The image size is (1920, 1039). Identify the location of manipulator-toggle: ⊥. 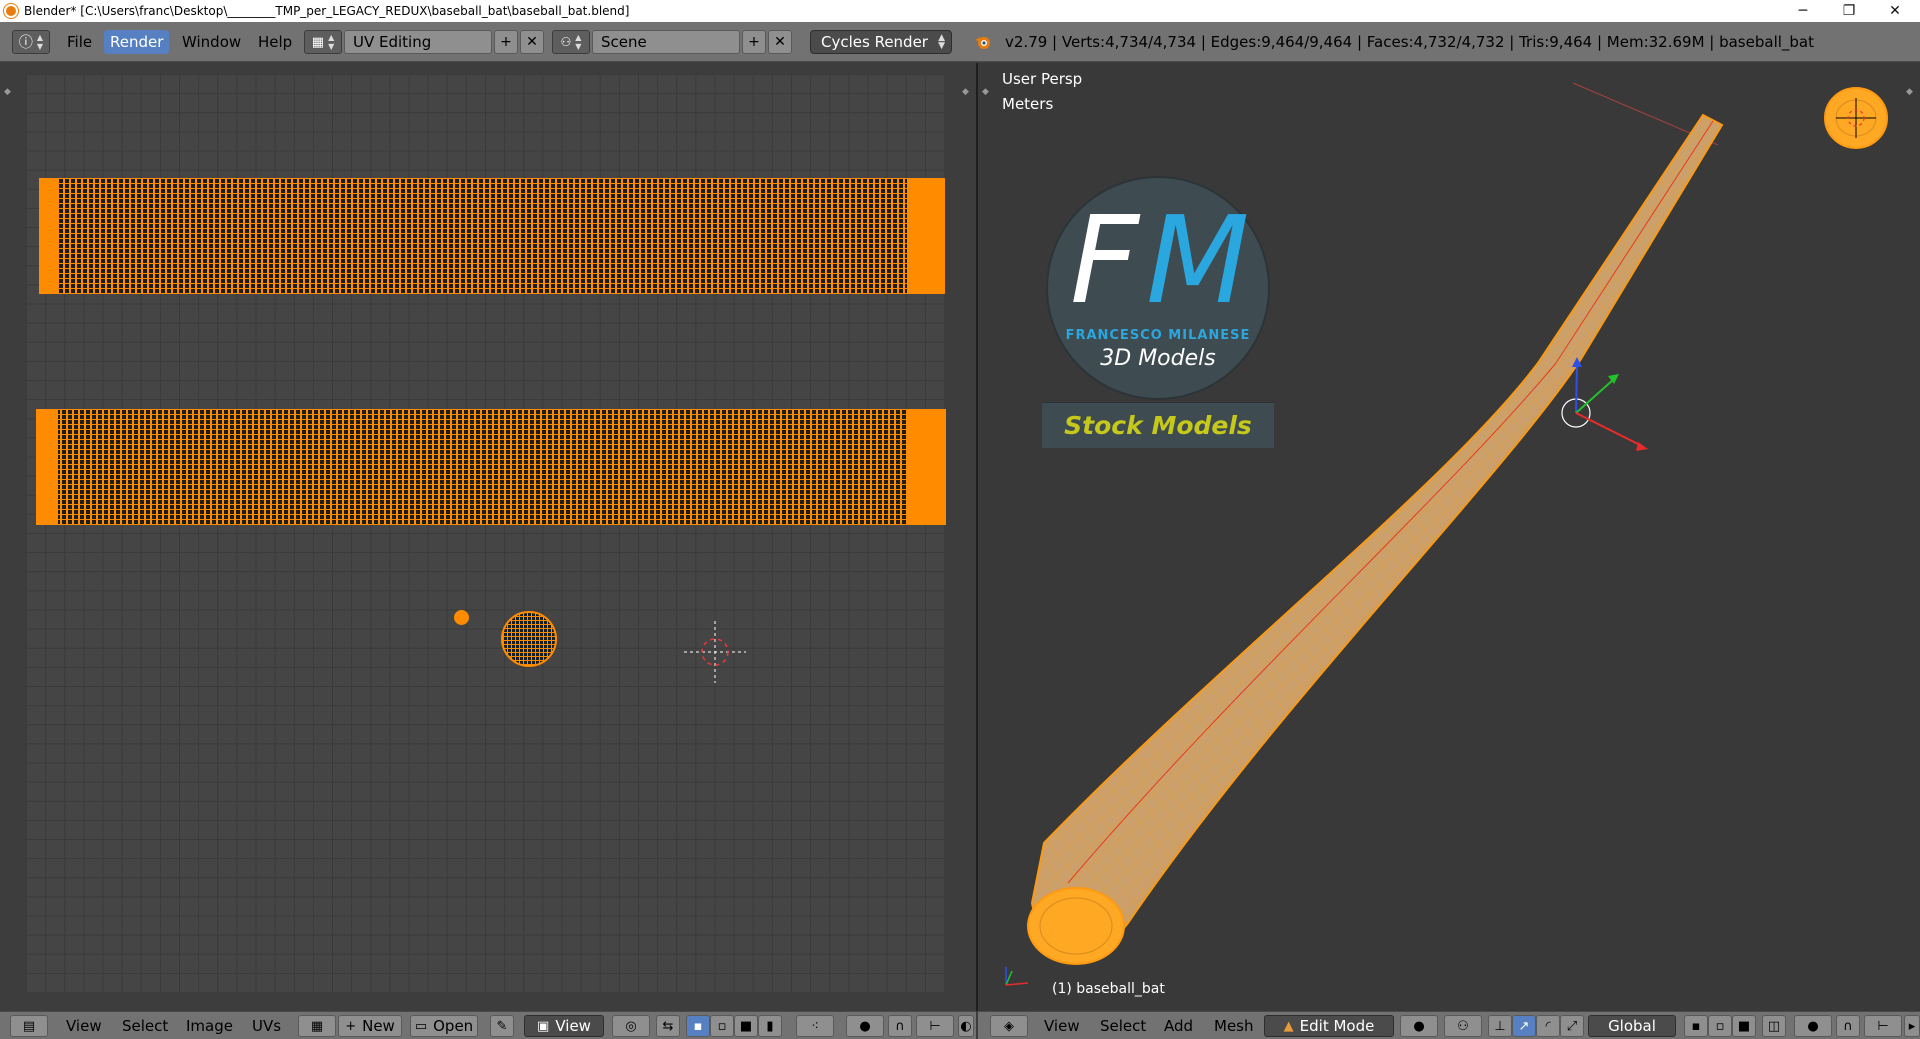
(1500, 1026).